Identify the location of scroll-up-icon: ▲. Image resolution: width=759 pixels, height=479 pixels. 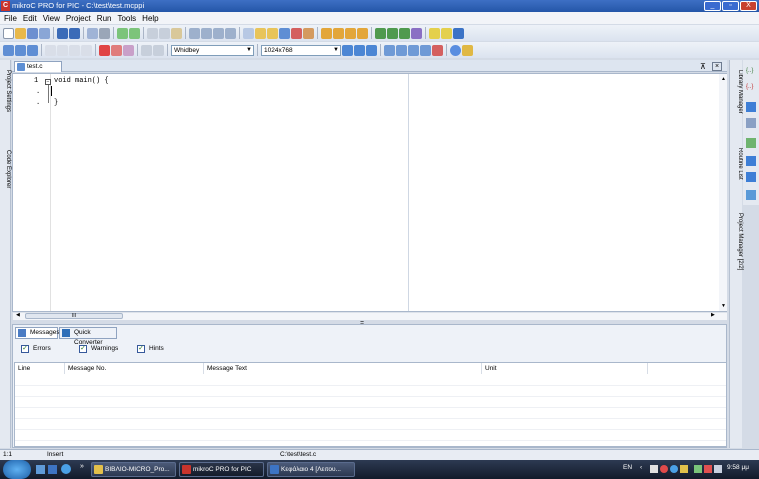
(723, 79).